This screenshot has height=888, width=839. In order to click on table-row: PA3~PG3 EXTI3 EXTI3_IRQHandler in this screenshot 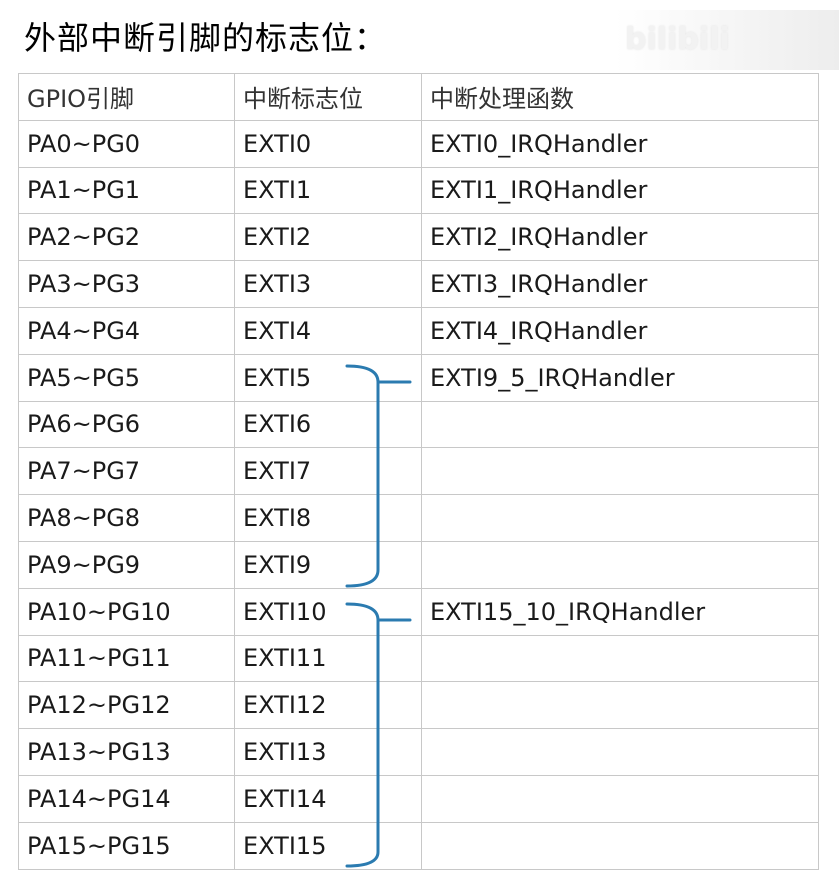, I will do `click(418, 284)`.